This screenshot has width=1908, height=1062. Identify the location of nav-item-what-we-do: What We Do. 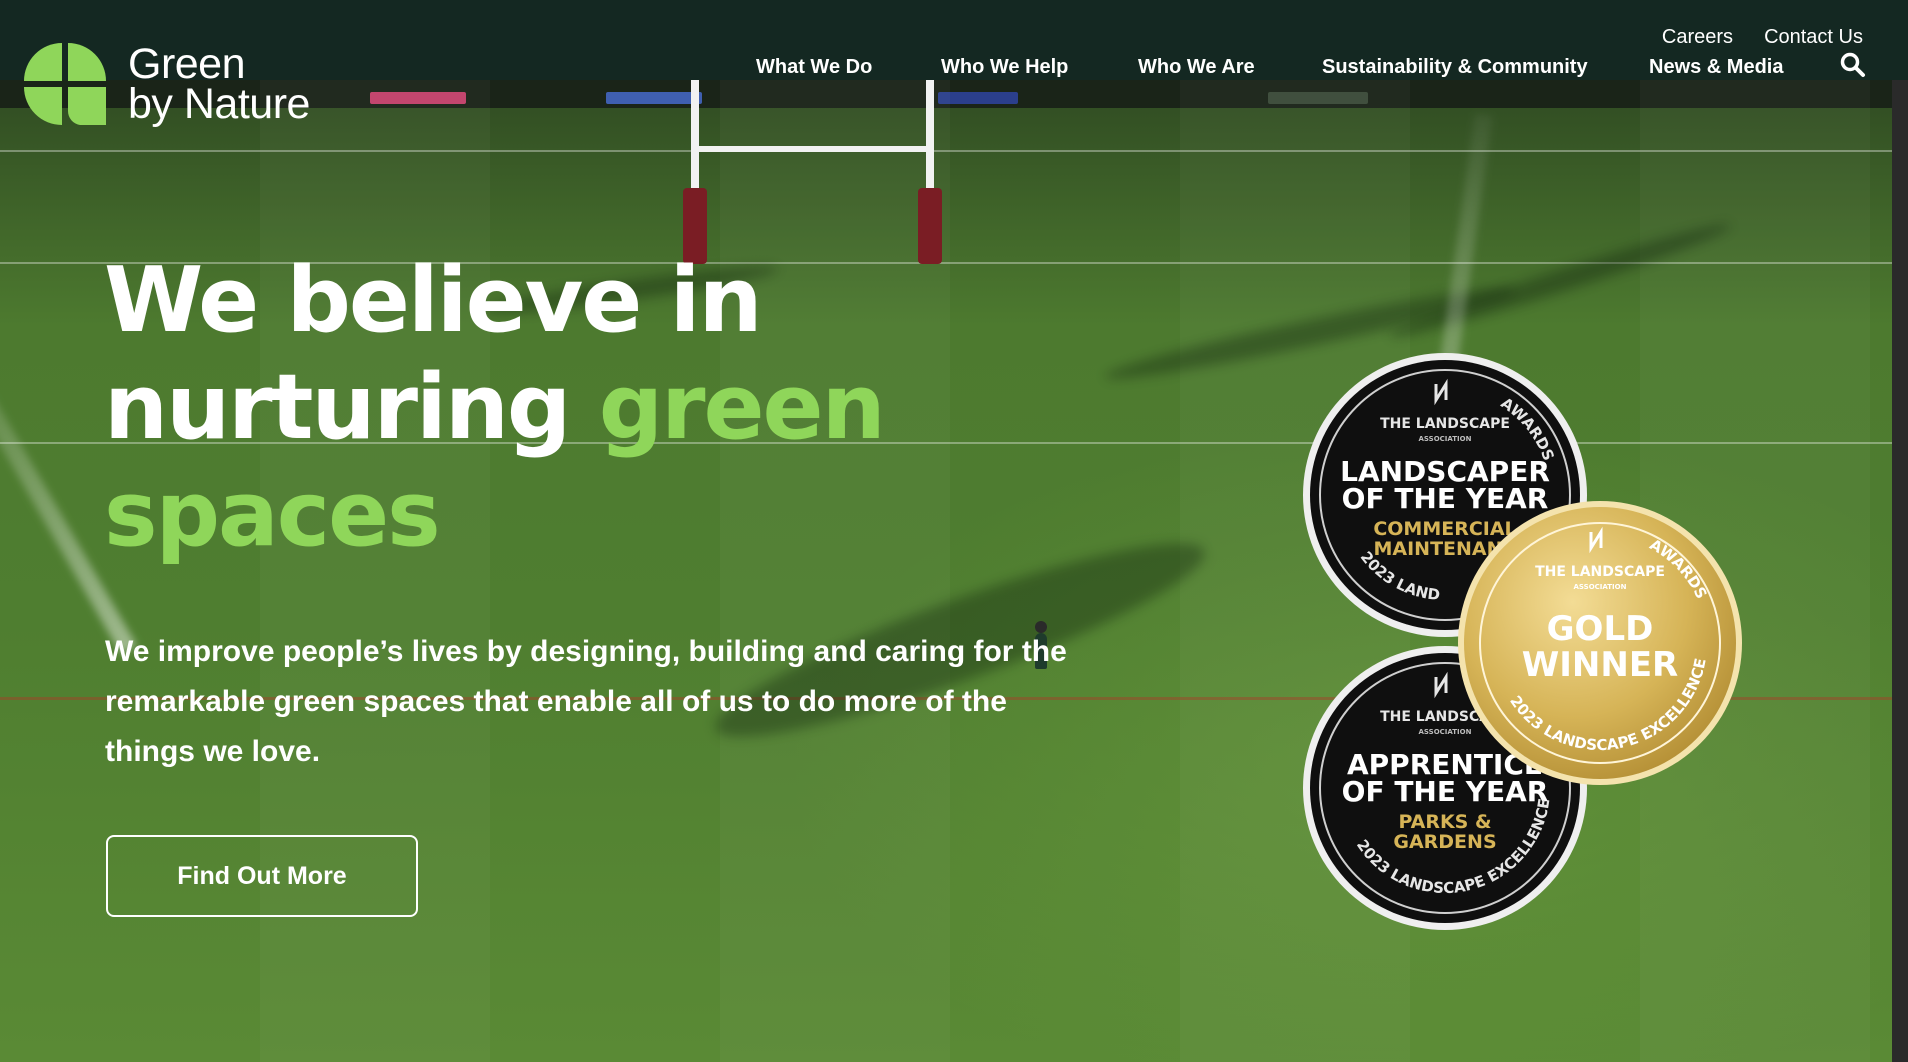
(814, 67).